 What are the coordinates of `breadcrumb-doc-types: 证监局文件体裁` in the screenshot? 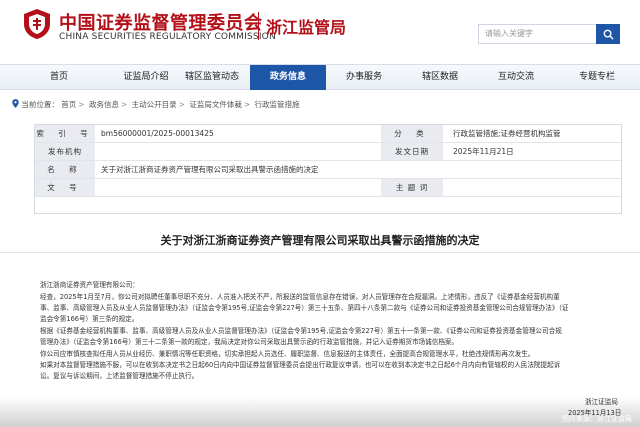 It's located at (215, 104).